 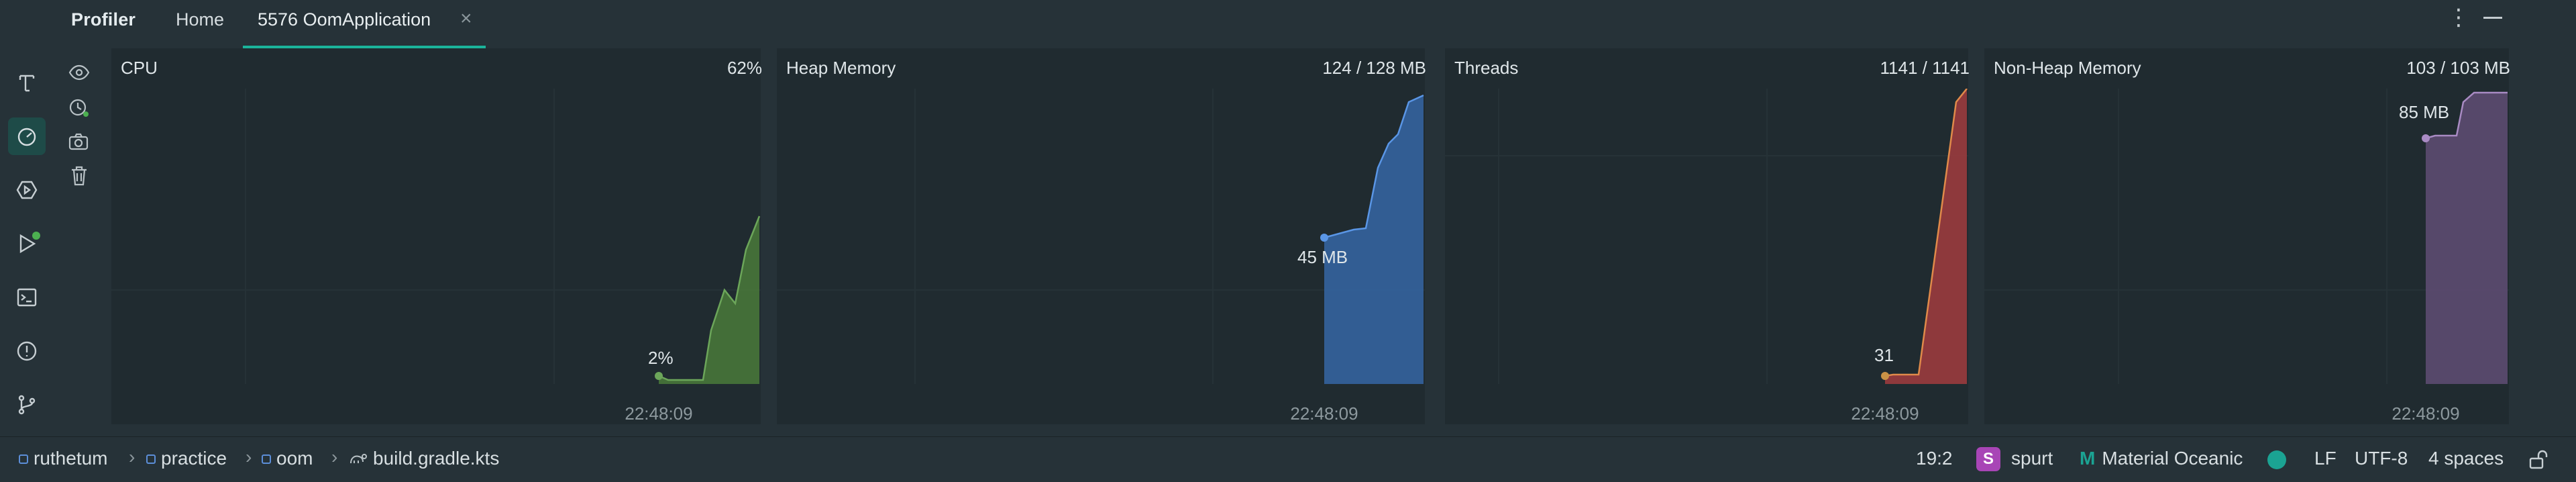 What do you see at coordinates (1925, 68) in the screenshot?
I see `threads-value: 1141 / 1141` at bounding box center [1925, 68].